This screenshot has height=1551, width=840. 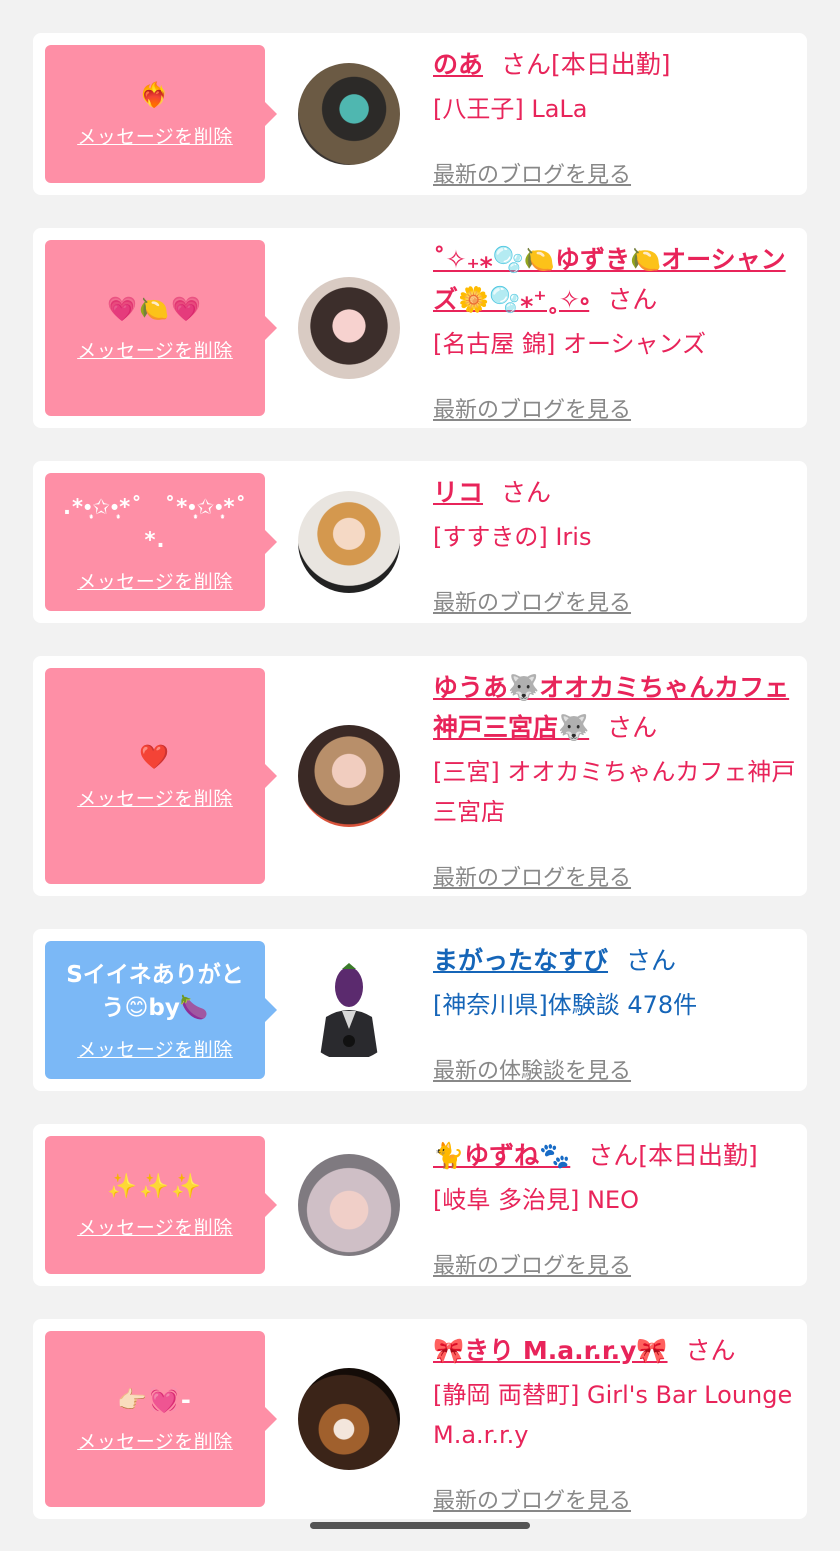 I want to click on user-name-link: まがったなすび, so click(x=520, y=960).